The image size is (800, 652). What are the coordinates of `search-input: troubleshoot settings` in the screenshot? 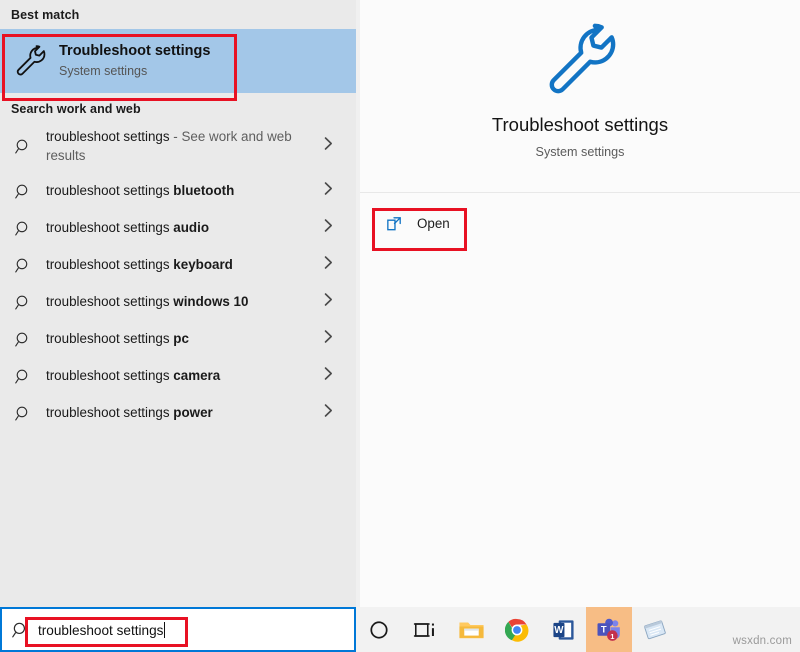 It's located at (100, 630).